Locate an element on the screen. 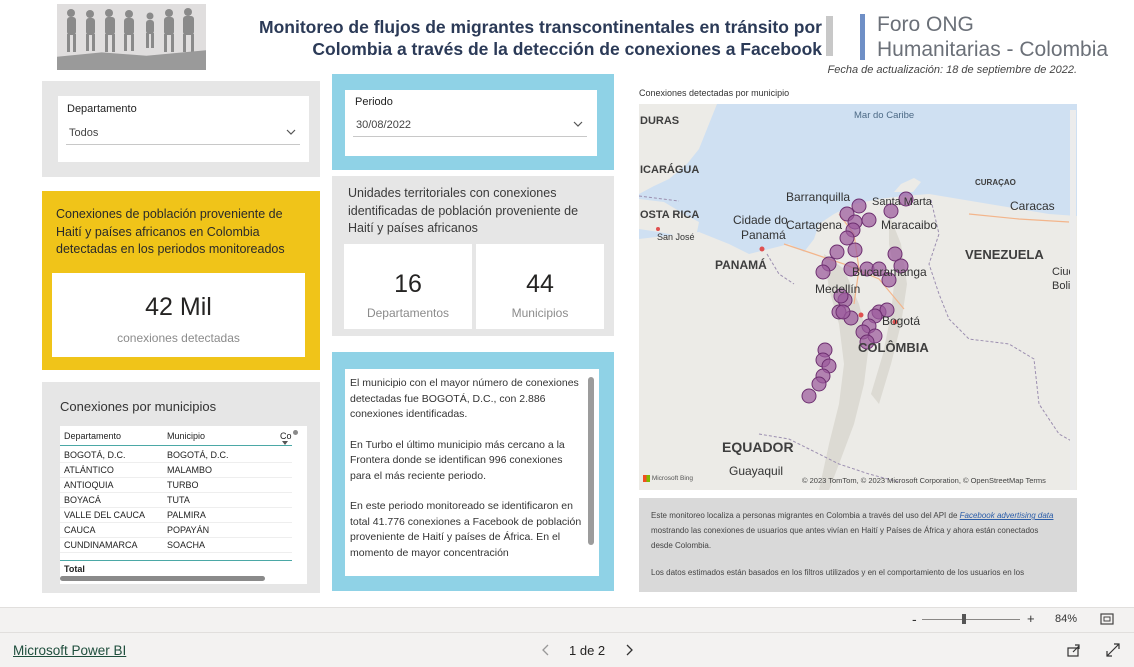 This screenshot has height=667, width=1134. cell-municipio: POPAYÁN is located at coordinates (188, 530).